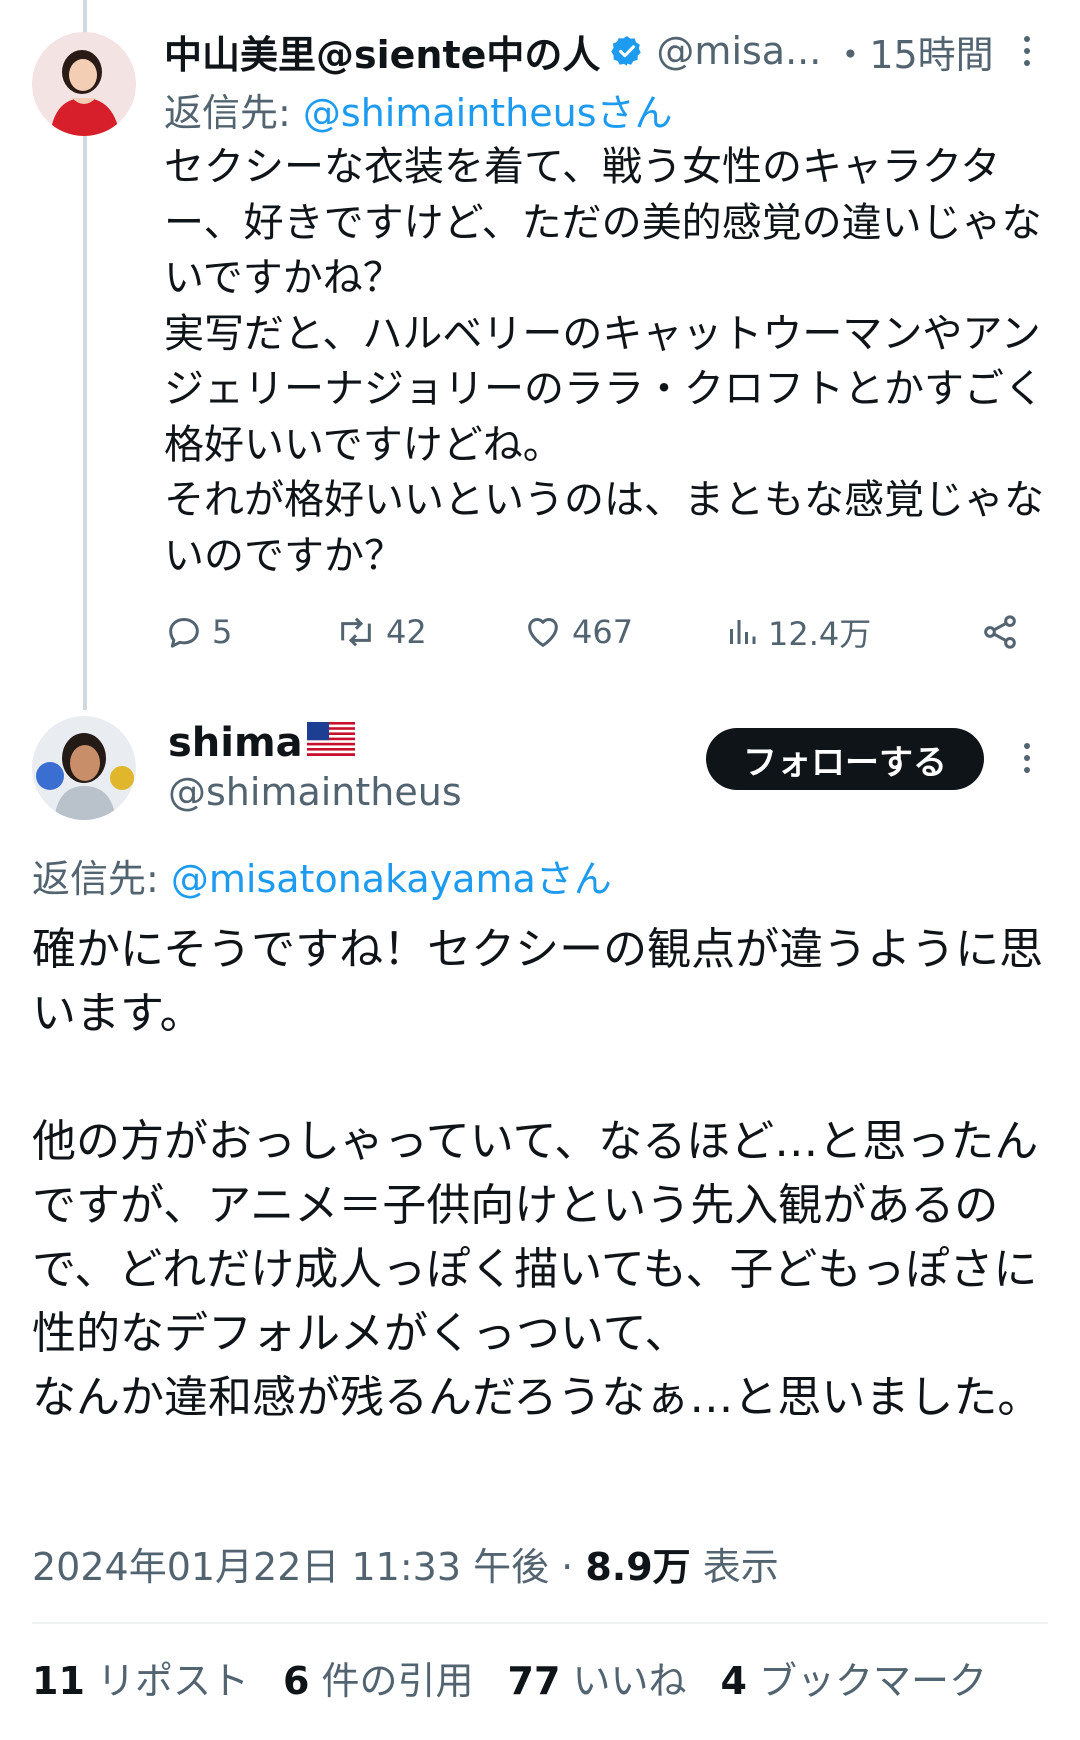 Image resolution: width=1080 pixels, height=1740 pixels. I want to click on reply-count: 5, so click(222, 632).